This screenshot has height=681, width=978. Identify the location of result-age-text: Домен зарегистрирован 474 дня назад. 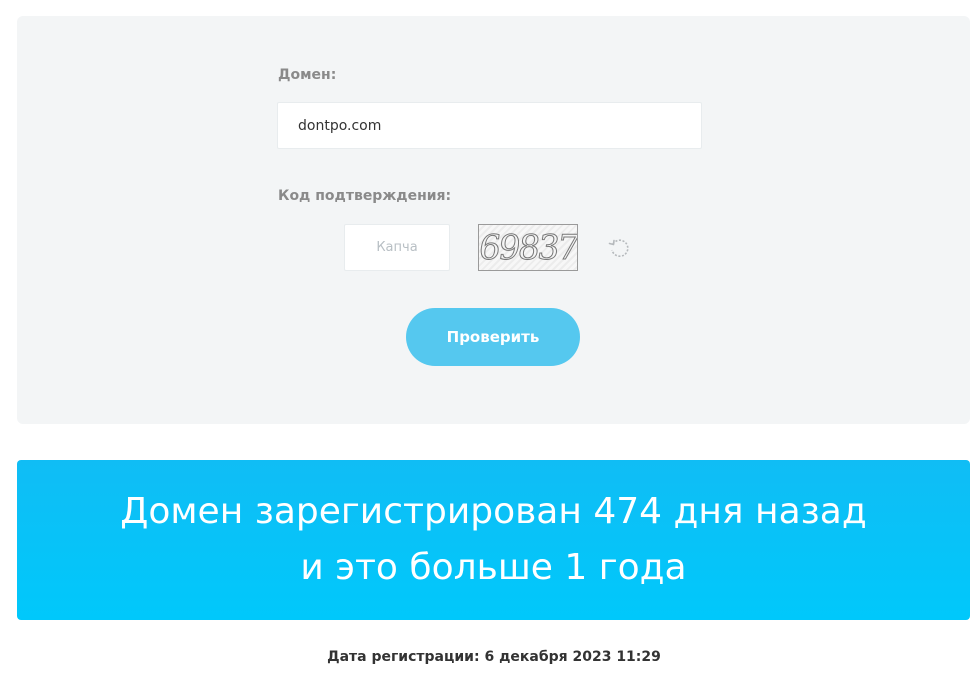
(493, 511).